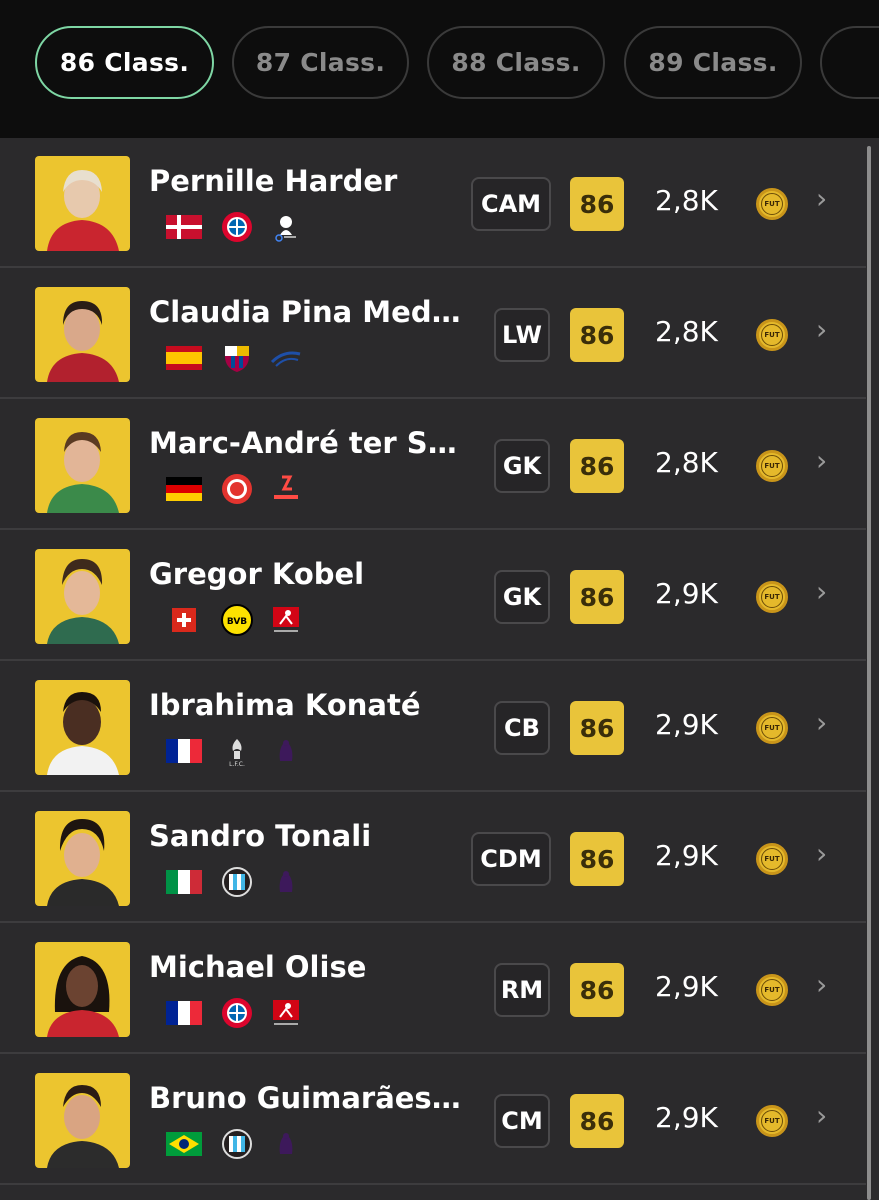 The image size is (879, 1200). What do you see at coordinates (869, 673) in the screenshot?
I see `scrollbar` at bounding box center [869, 673].